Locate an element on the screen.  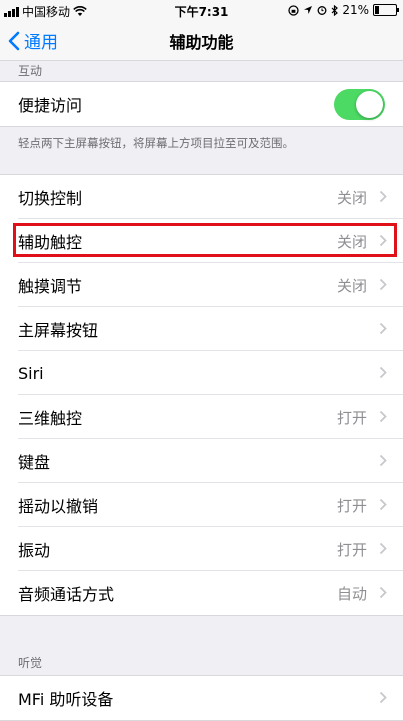
group-hearing: MFi 助听设备 is located at coordinates (201, 698).